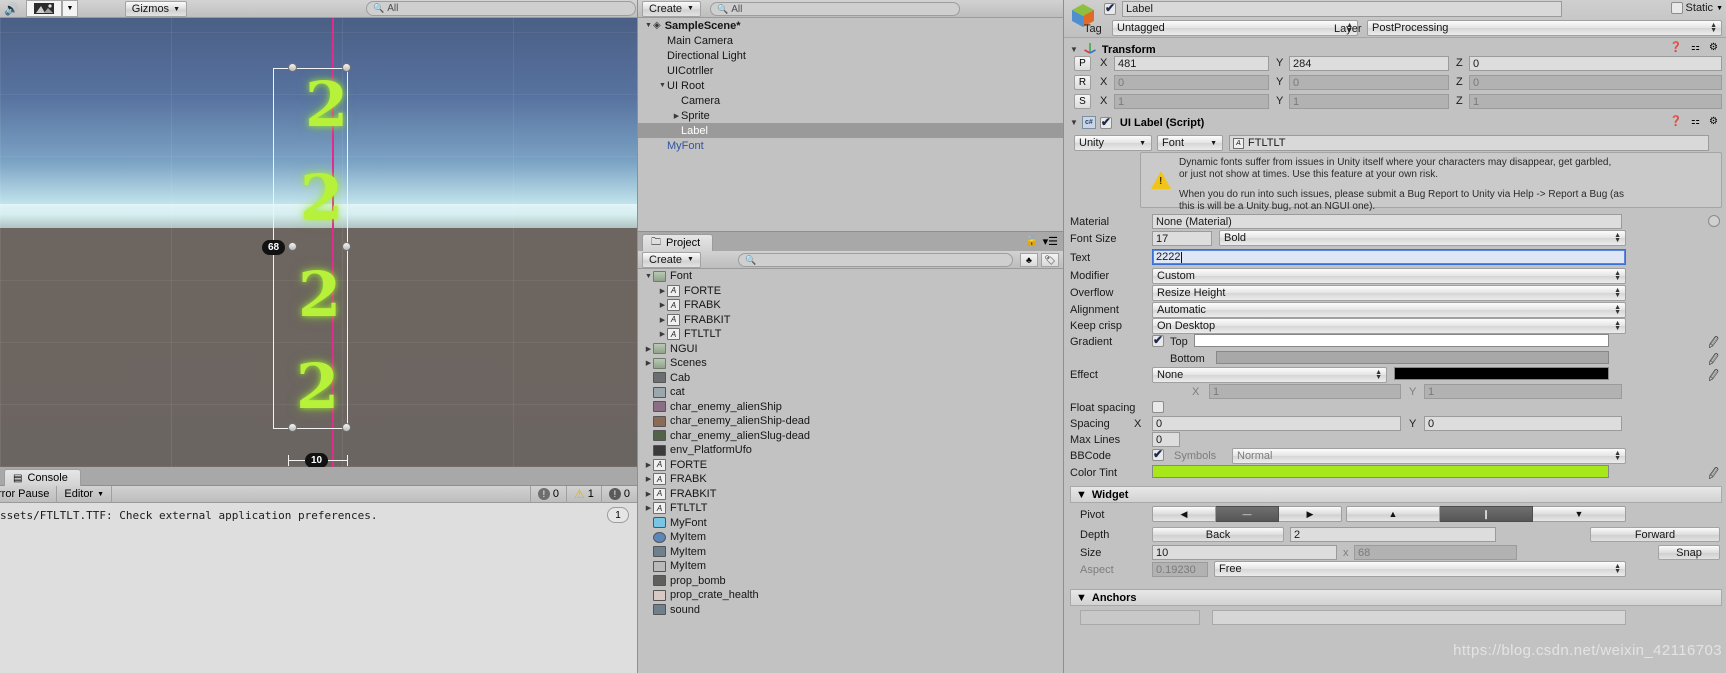 The width and height of the screenshot is (1726, 673). What do you see at coordinates (292, 246) in the screenshot?
I see `widget-handle-mid` at bounding box center [292, 246].